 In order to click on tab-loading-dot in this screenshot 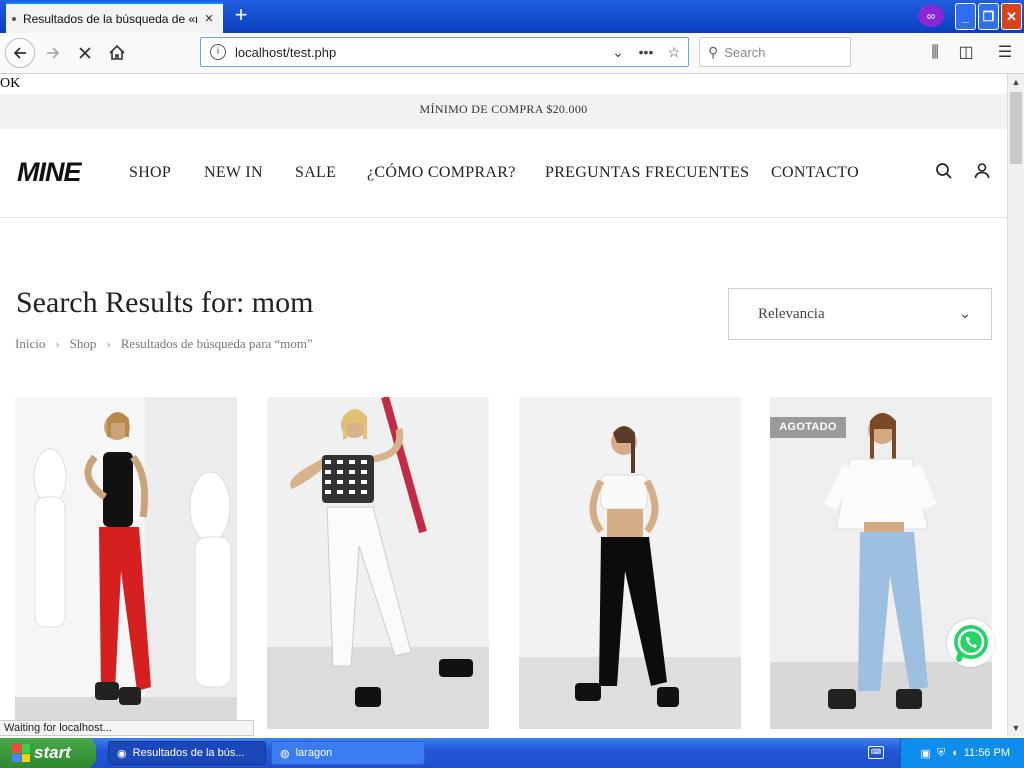, I will do `click(14, 18)`.